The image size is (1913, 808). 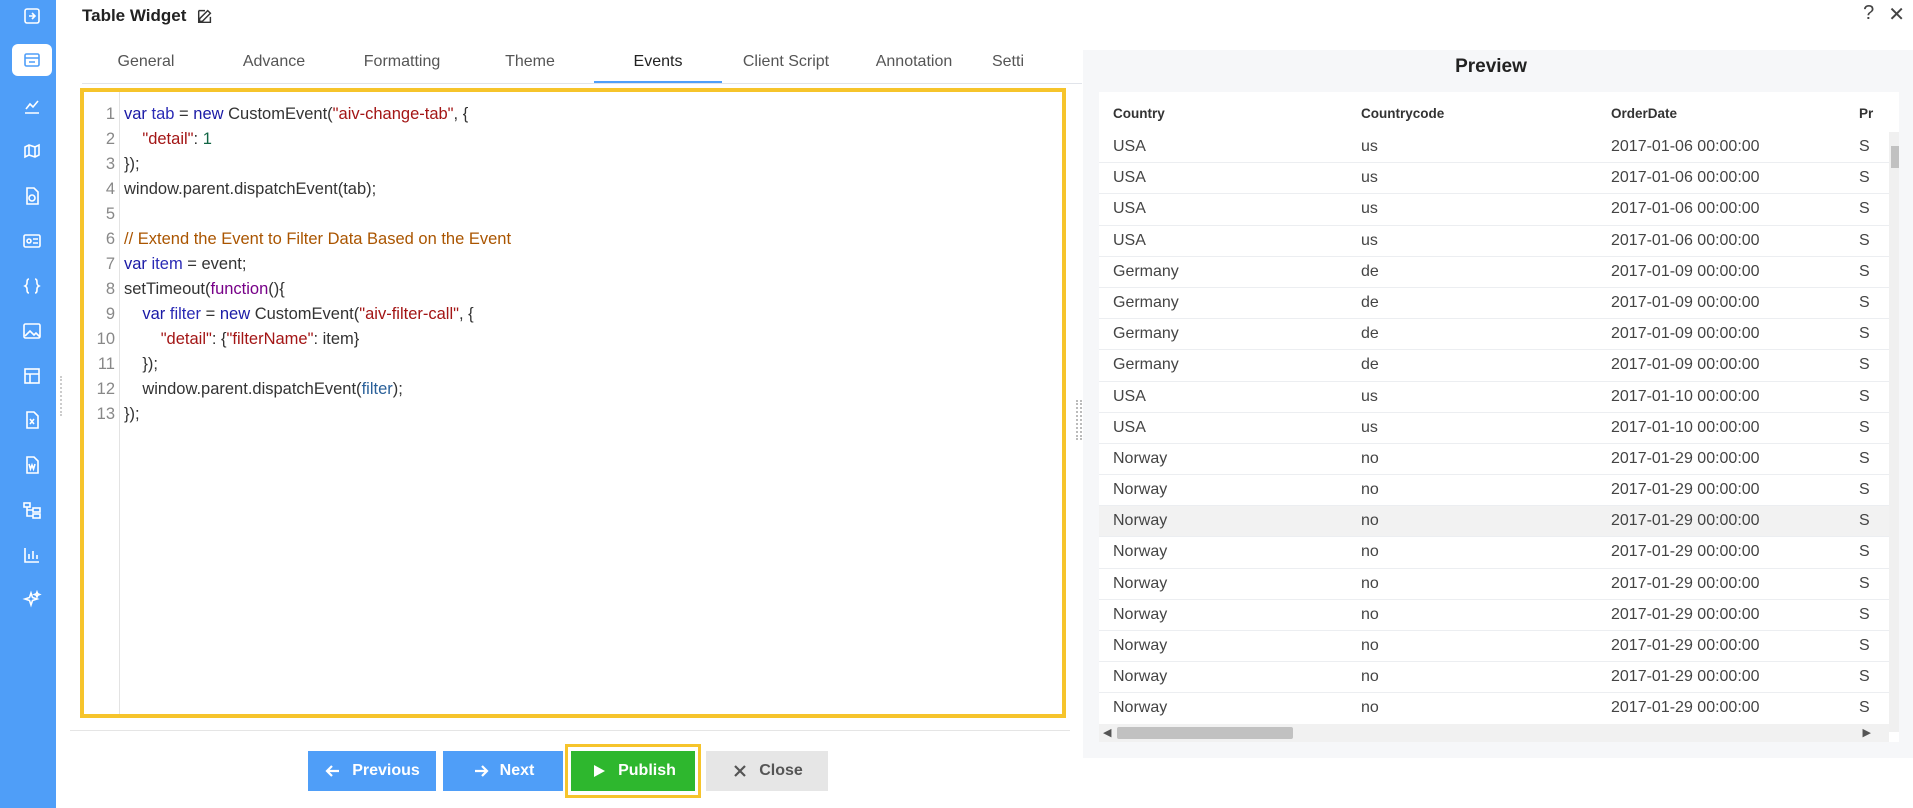 I want to click on left-icon-bar, so click(x=28, y=404).